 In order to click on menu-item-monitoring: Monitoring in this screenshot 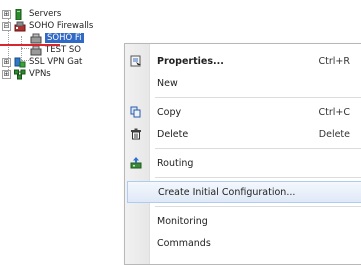, I will do `click(243, 221)`.